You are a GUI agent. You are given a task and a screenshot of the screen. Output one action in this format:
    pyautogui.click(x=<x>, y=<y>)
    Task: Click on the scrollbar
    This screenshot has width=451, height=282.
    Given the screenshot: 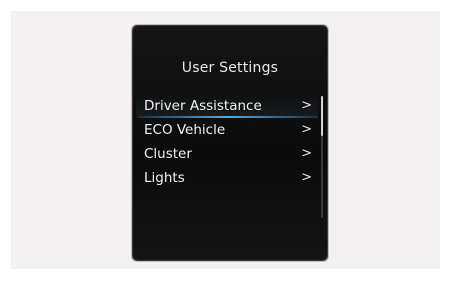 What is the action you would take?
    pyautogui.click(x=322, y=157)
    